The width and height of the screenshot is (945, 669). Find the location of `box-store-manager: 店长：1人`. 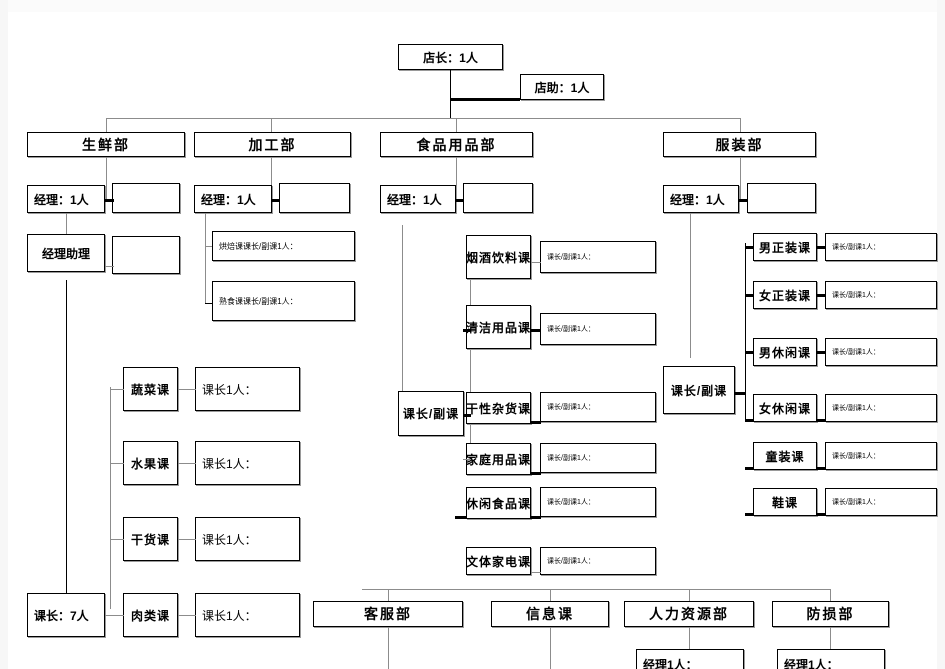

box-store-manager: 店长：1人 is located at coordinates (450, 57).